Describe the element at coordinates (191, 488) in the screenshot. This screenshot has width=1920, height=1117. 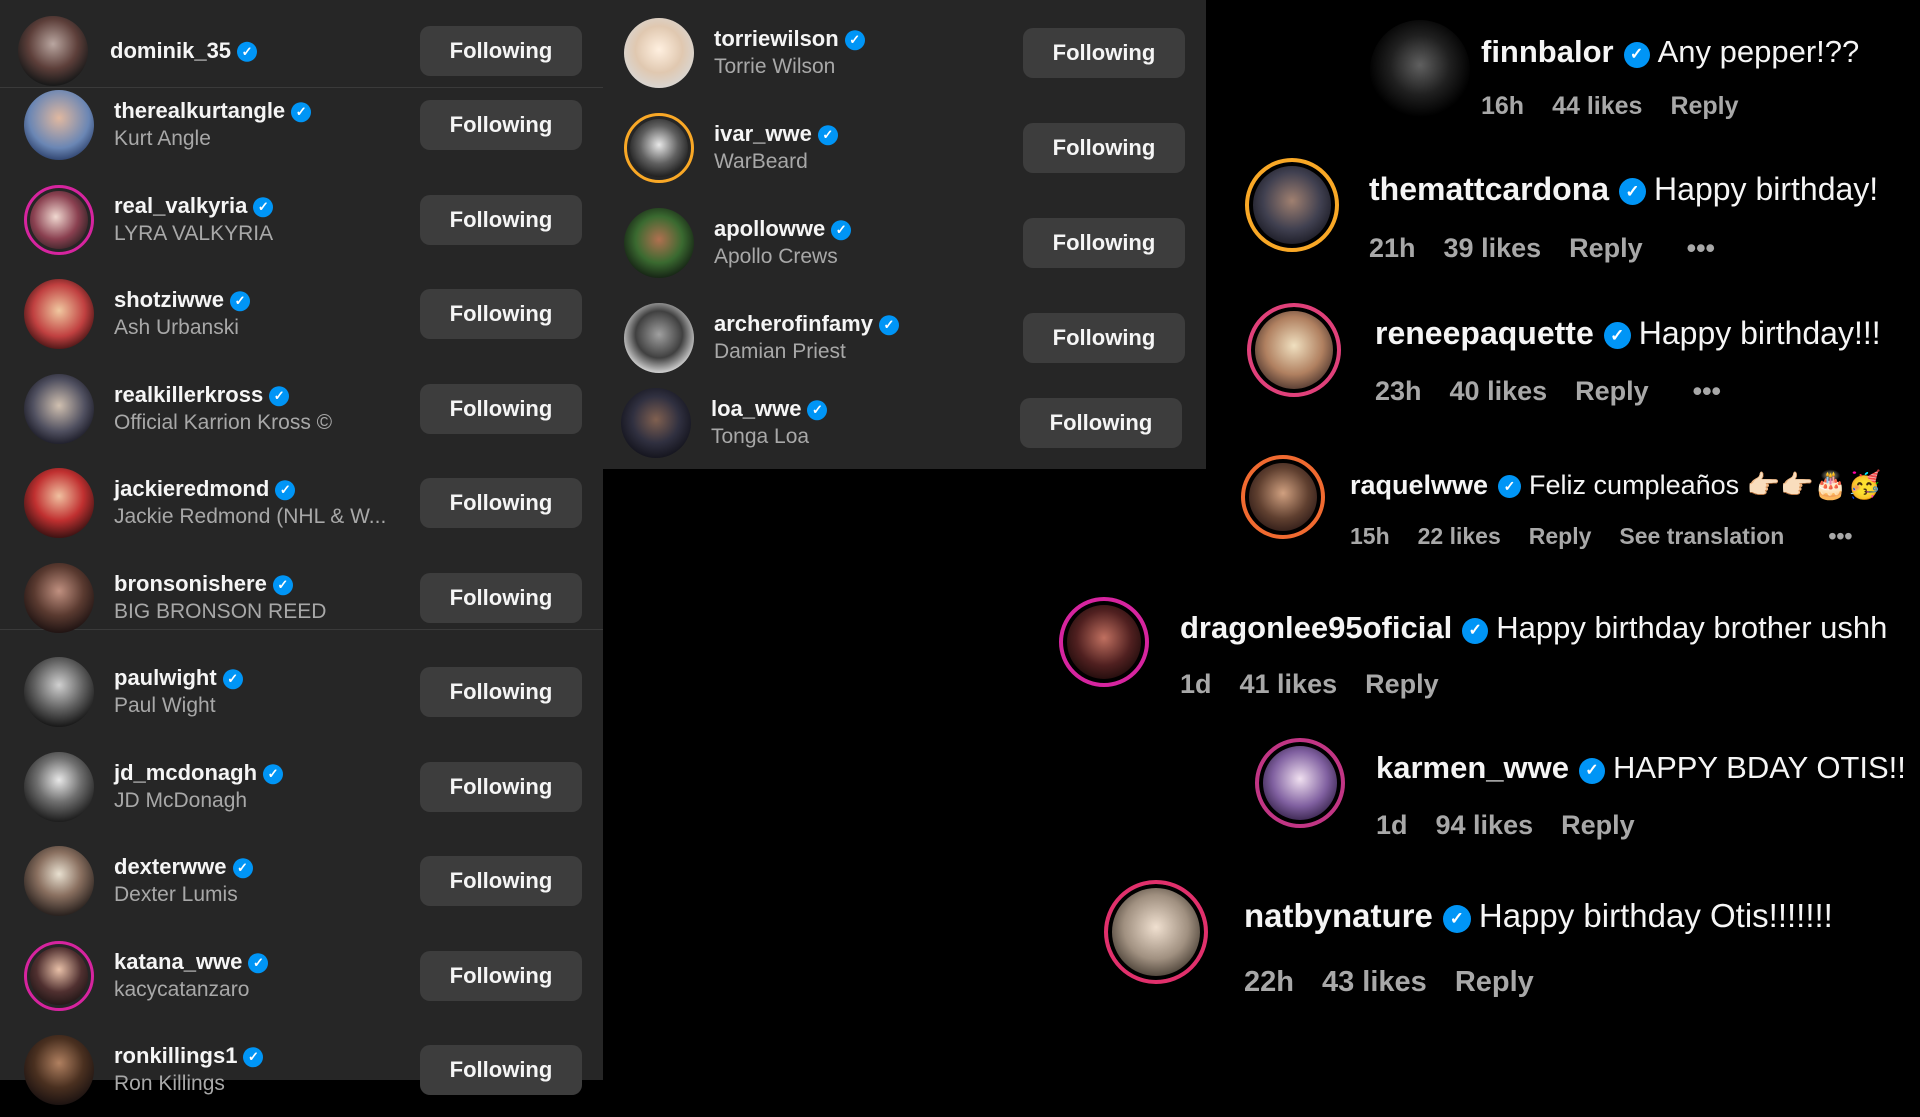
I see `username: jackieredmond` at that location.